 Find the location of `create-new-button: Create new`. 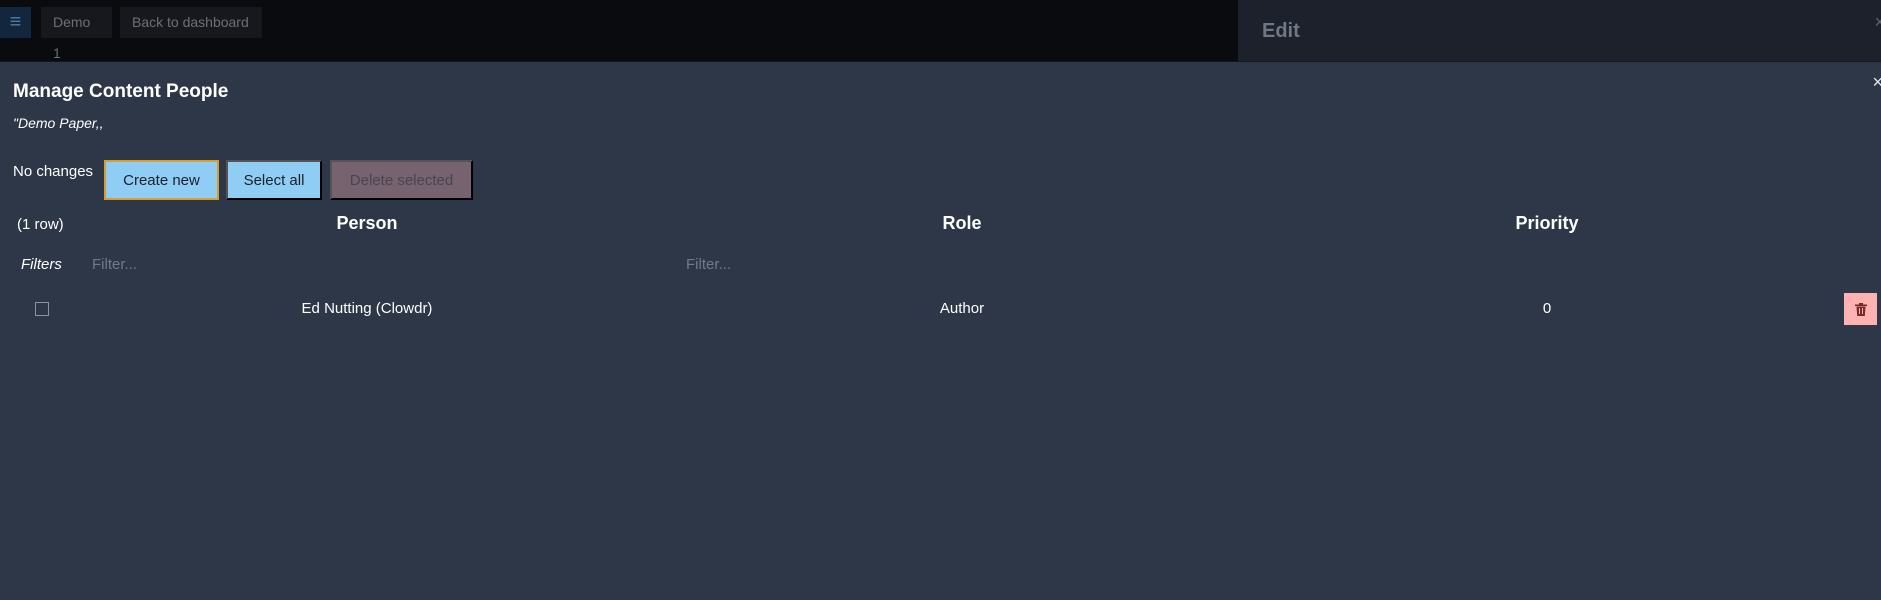

create-new-button: Create new is located at coordinates (161, 180).